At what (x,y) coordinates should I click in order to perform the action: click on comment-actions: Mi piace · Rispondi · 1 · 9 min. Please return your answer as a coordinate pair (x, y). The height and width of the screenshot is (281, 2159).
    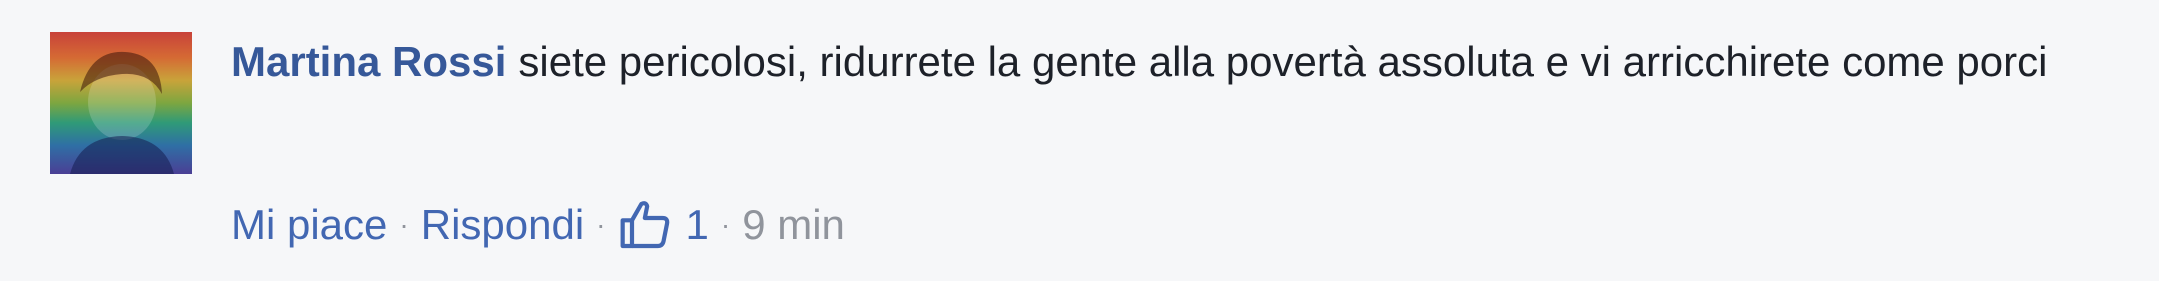
    Looking at the image, I should click on (538, 225).